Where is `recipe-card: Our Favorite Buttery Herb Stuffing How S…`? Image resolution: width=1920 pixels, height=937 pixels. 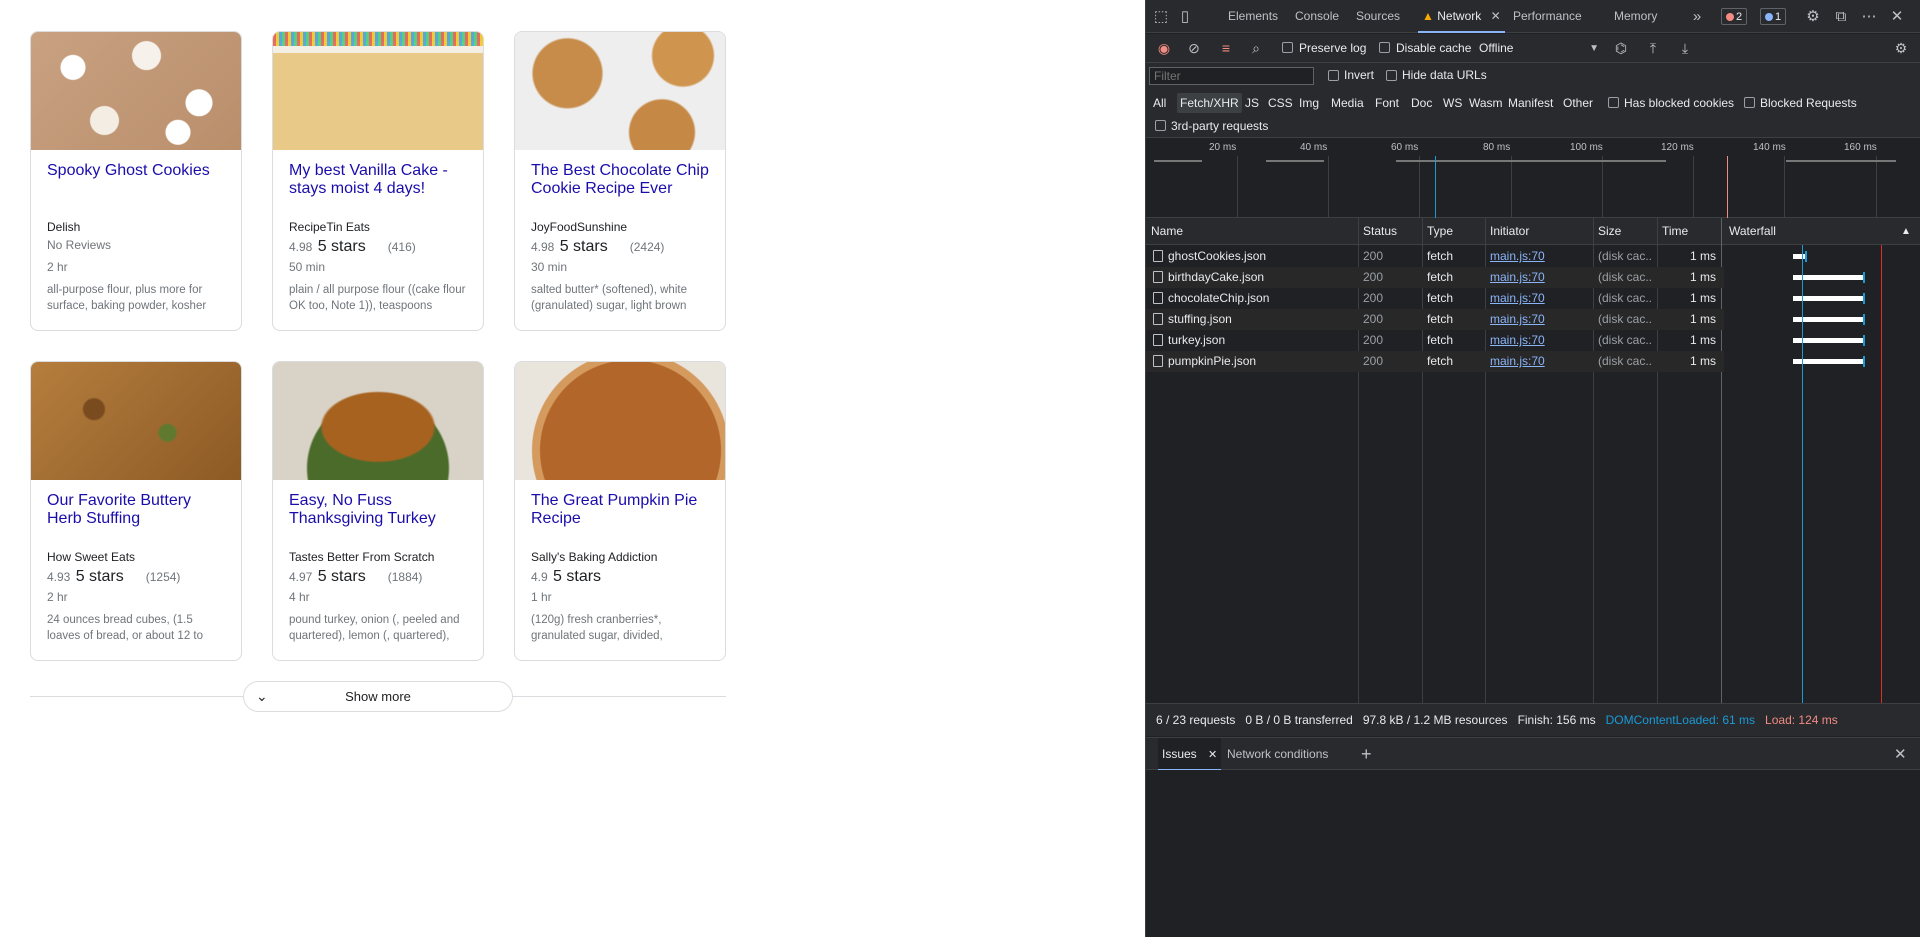 recipe-card: Our Favorite Buttery Herb Stuffing How S… is located at coordinates (136, 511).